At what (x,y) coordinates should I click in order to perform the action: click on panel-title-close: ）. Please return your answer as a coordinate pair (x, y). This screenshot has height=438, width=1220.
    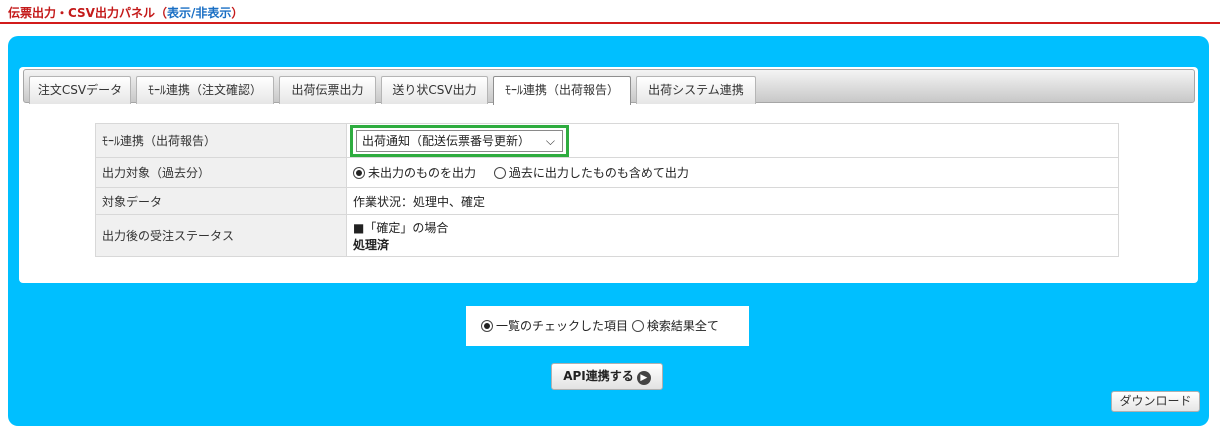
    Looking at the image, I should click on (237, 13).